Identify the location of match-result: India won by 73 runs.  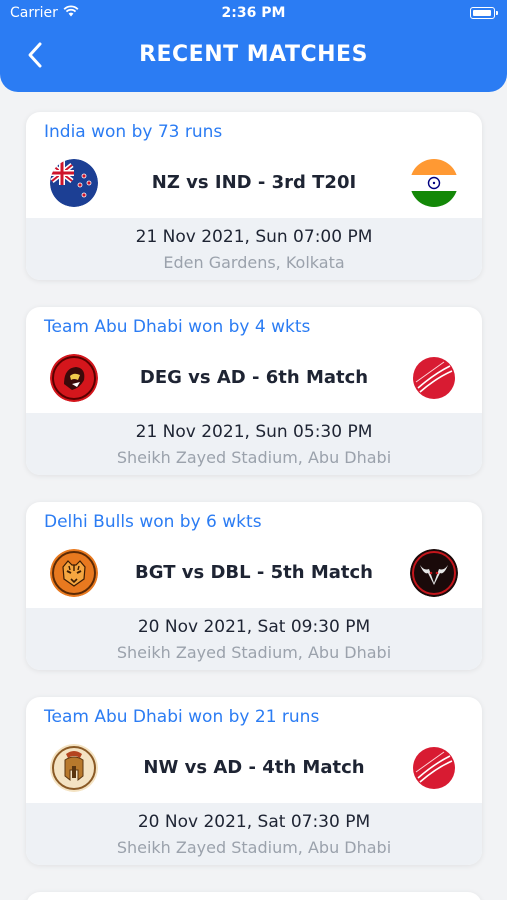
(133, 132).